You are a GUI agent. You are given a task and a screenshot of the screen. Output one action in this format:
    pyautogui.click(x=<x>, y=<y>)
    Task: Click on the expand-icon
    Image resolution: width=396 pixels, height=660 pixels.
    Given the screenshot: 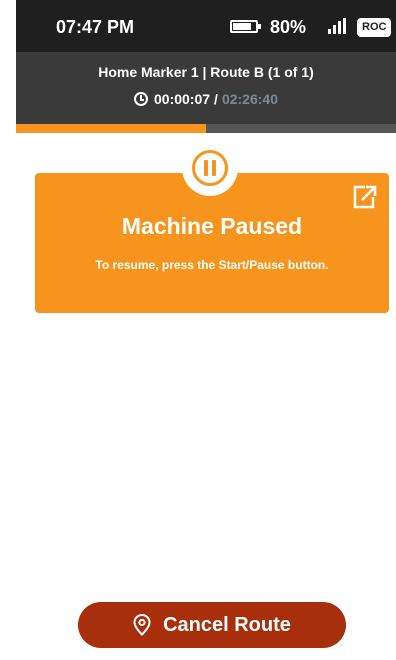 What is the action you would take?
    pyautogui.click(x=366, y=196)
    